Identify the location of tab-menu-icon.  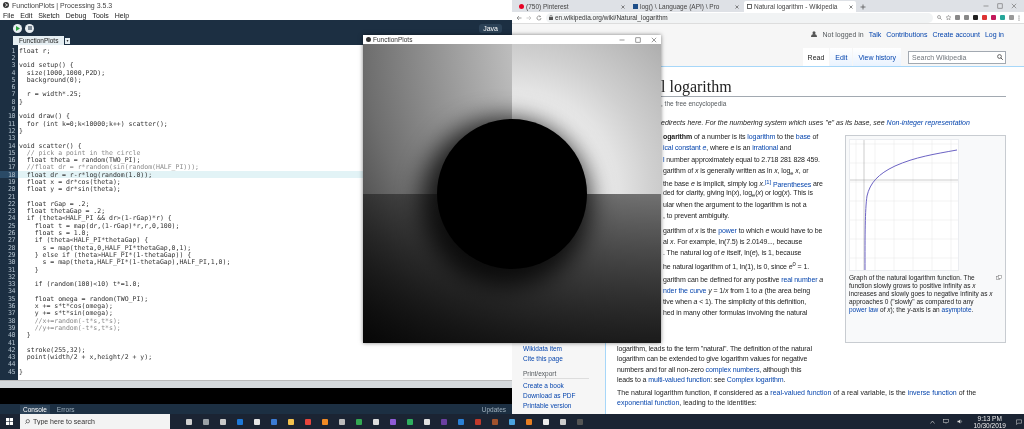
(68, 41).